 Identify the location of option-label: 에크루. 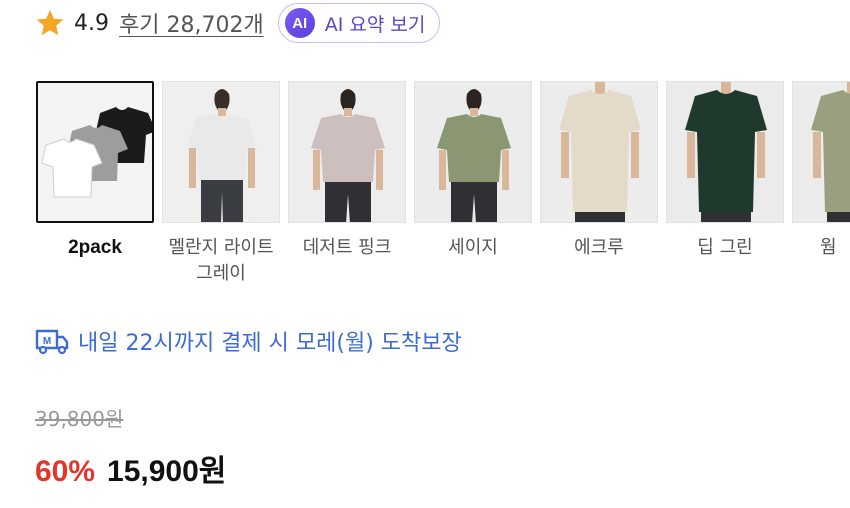
(599, 247).